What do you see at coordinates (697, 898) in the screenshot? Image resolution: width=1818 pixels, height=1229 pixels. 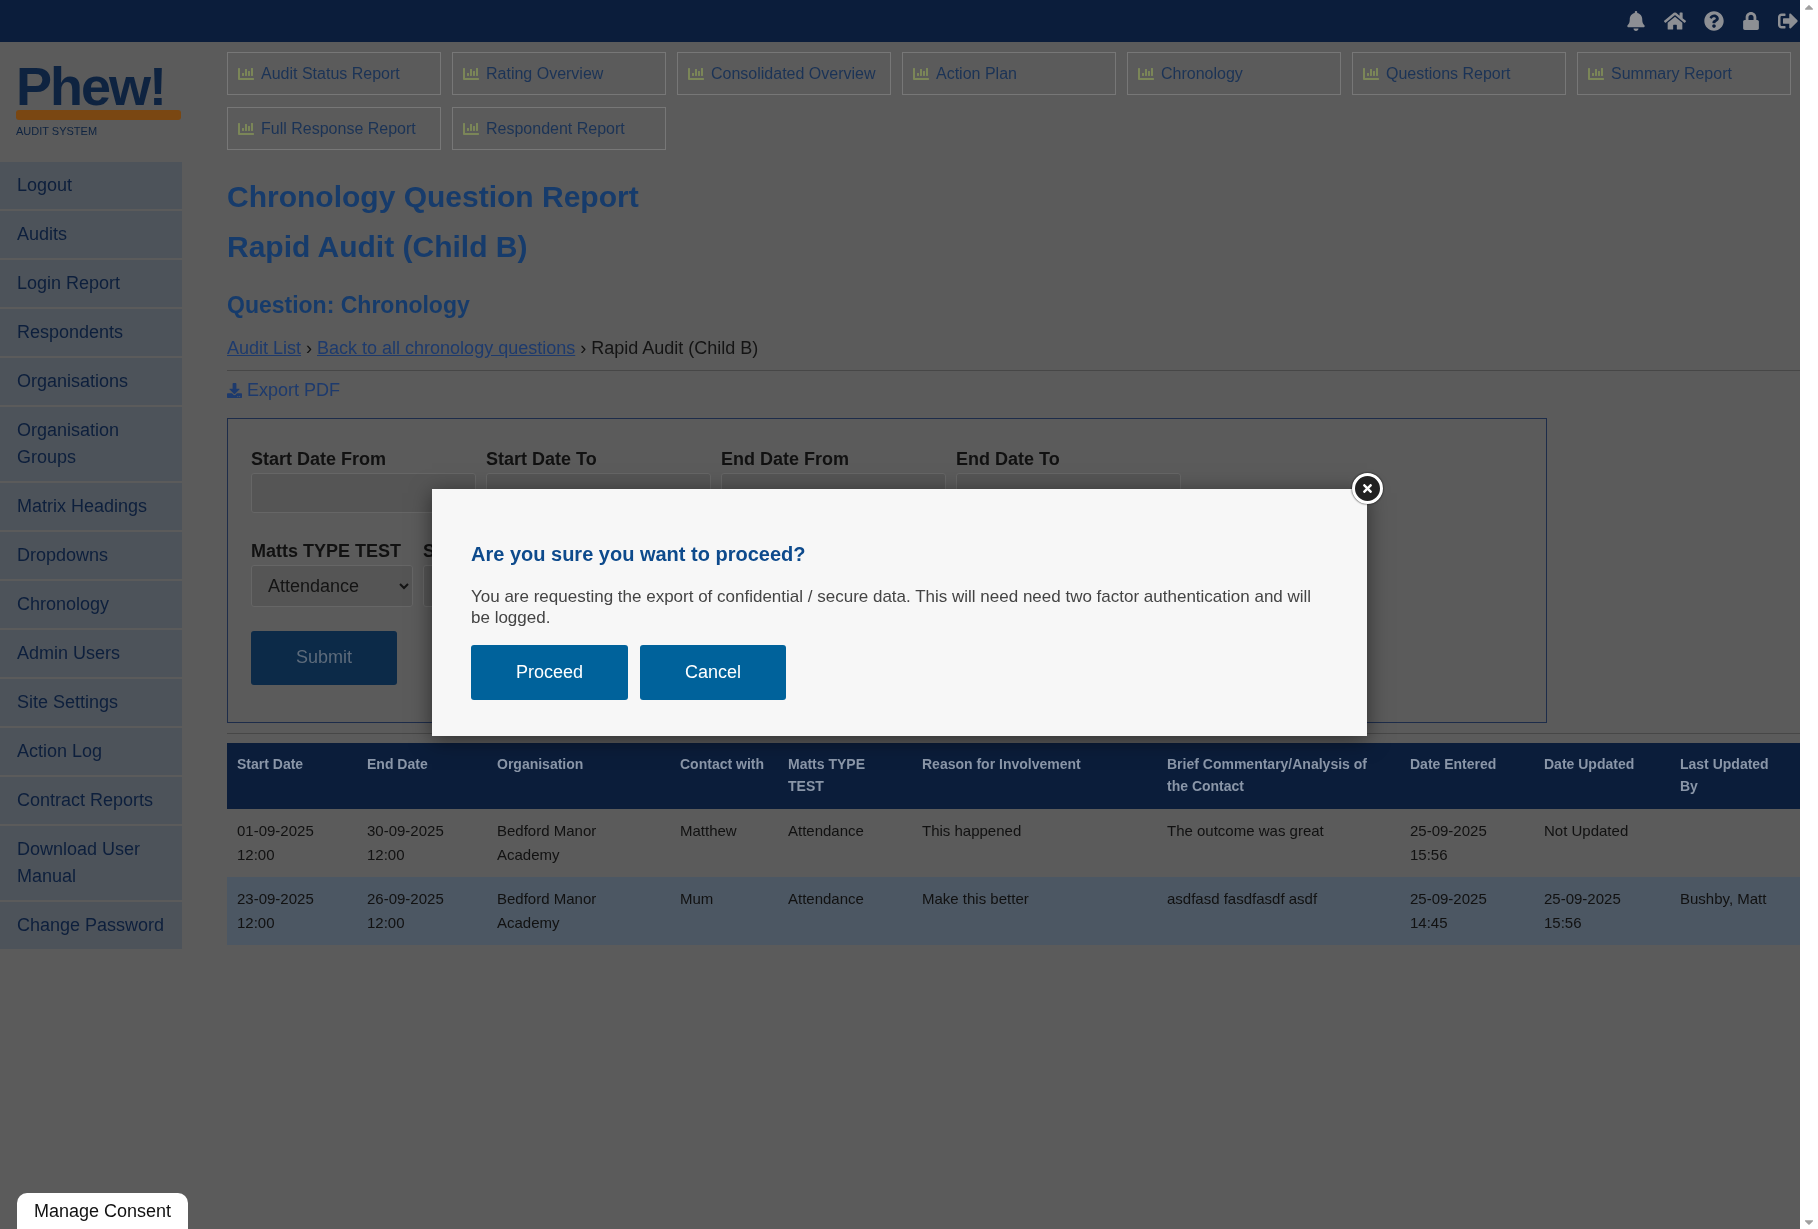 I see `table-cell: Mum` at bounding box center [697, 898].